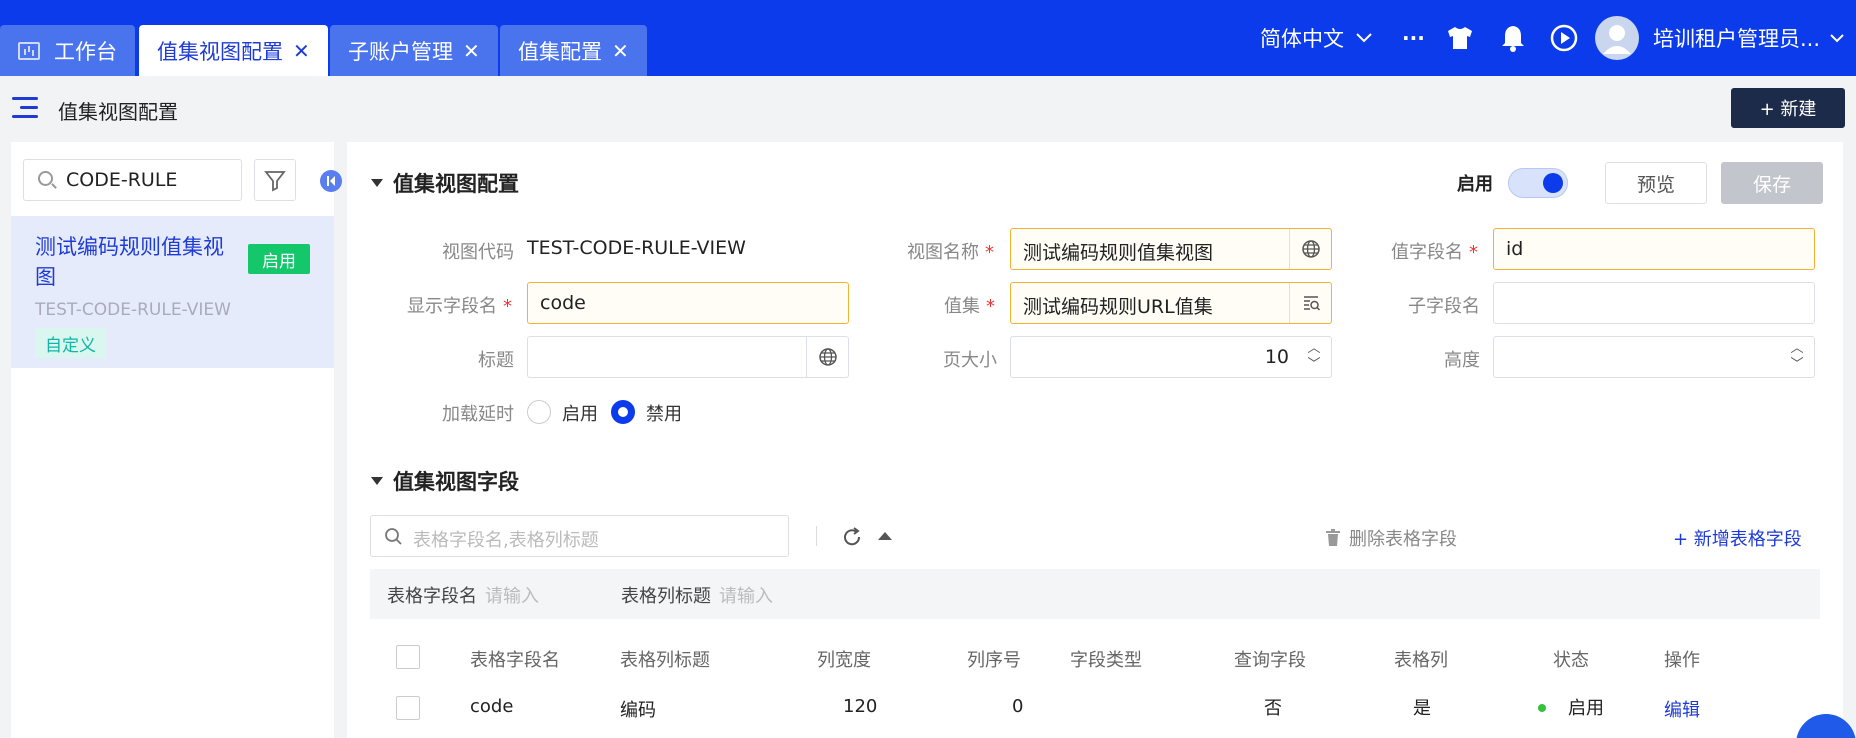 The height and width of the screenshot is (738, 1856). What do you see at coordinates (688, 357) in the screenshot?
I see `title-field` at bounding box center [688, 357].